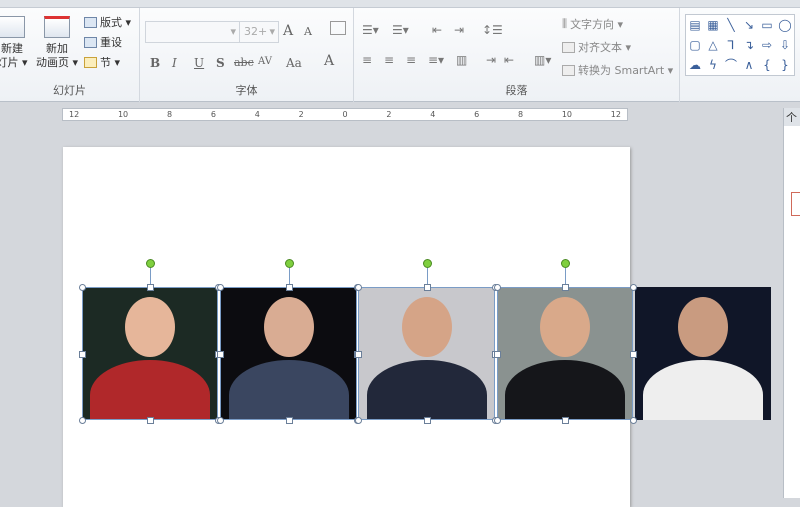 This screenshot has height=507, width=800. I want to click on bullets-icon: ☰▾, so click(370, 30).